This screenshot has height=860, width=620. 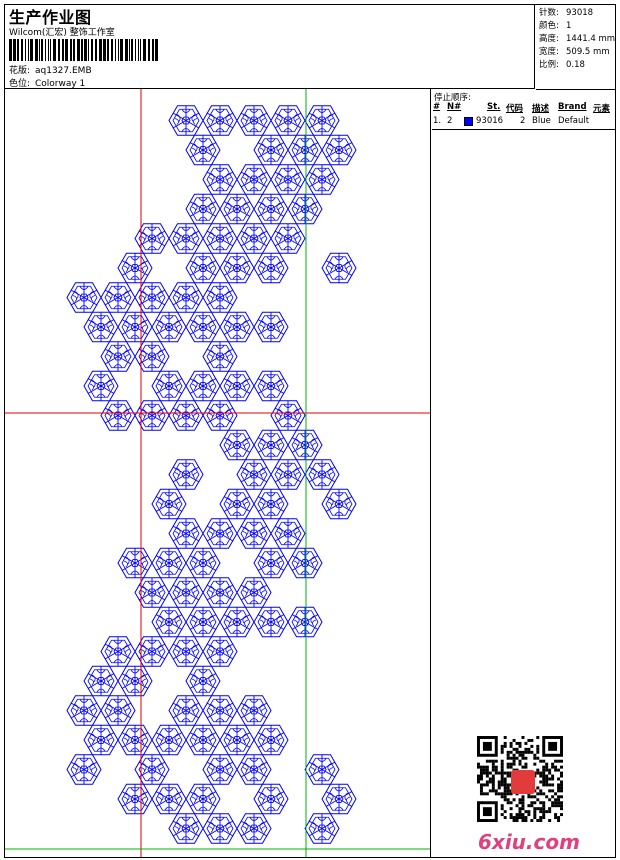 What do you see at coordinates (450, 121) in the screenshot?
I see `row-needle: 2` at bounding box center [450, 121].